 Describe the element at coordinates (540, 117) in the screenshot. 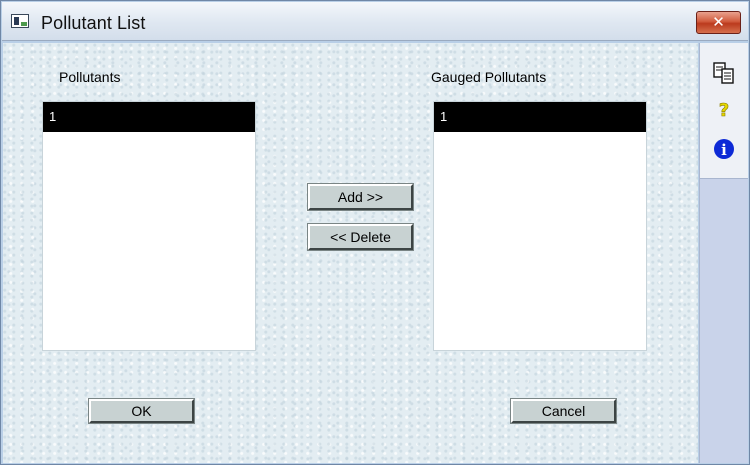

I see `gauged-pollutants-list-item: 1` at that location.